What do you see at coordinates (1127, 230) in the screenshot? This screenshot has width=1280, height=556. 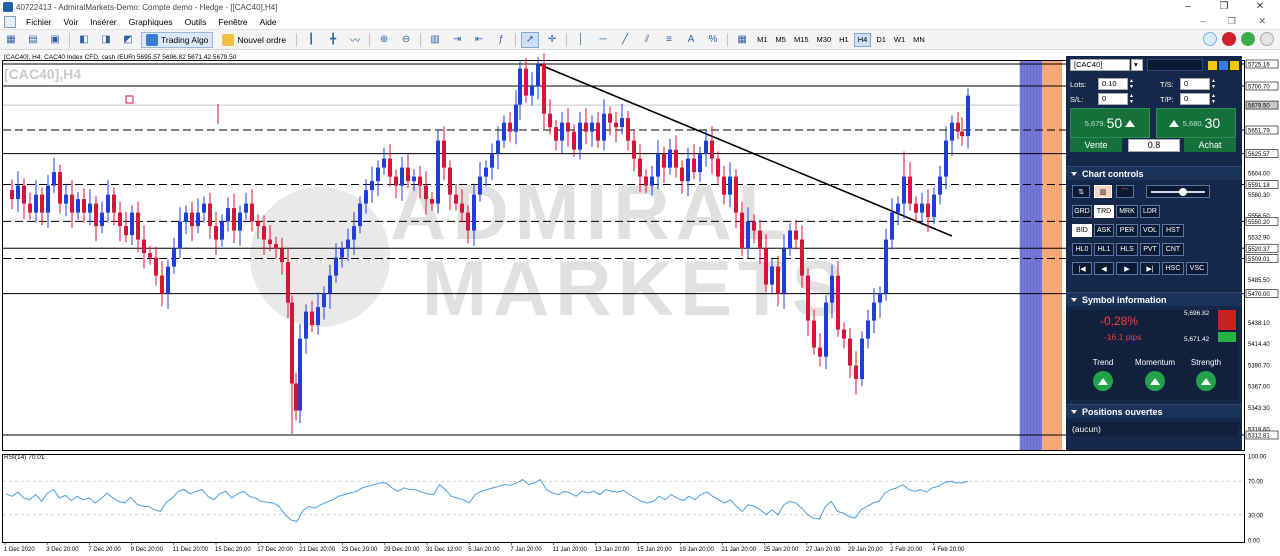 I see `cc-per-button: PER` at bounding box center [1127, 230].